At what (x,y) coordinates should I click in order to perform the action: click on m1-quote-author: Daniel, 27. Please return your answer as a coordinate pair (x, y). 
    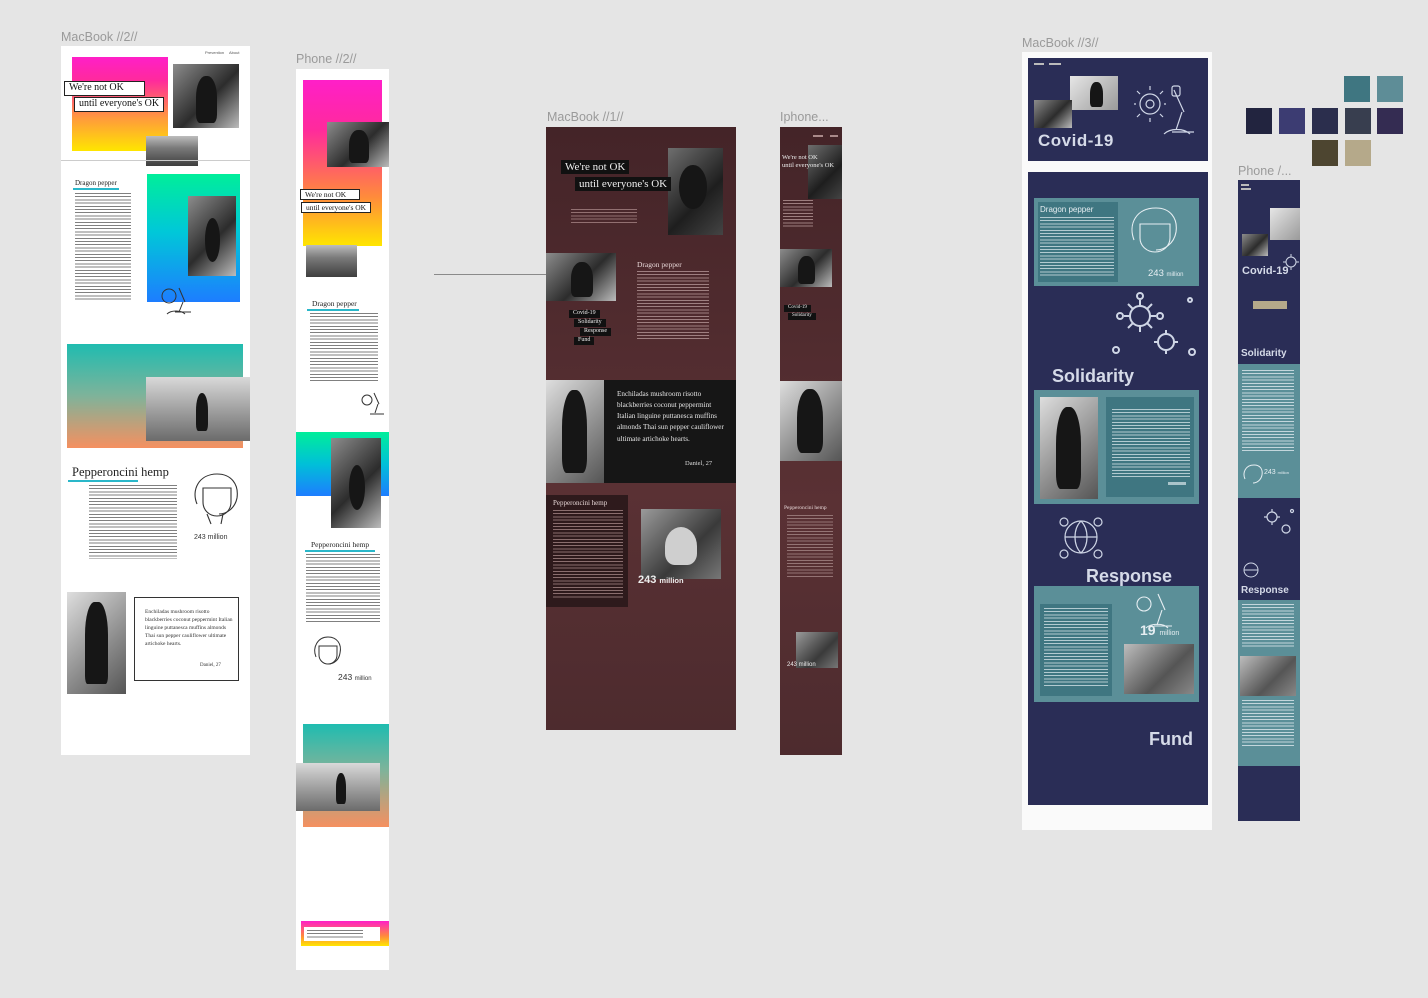
    Looking at the image, I should click on (699, 463).